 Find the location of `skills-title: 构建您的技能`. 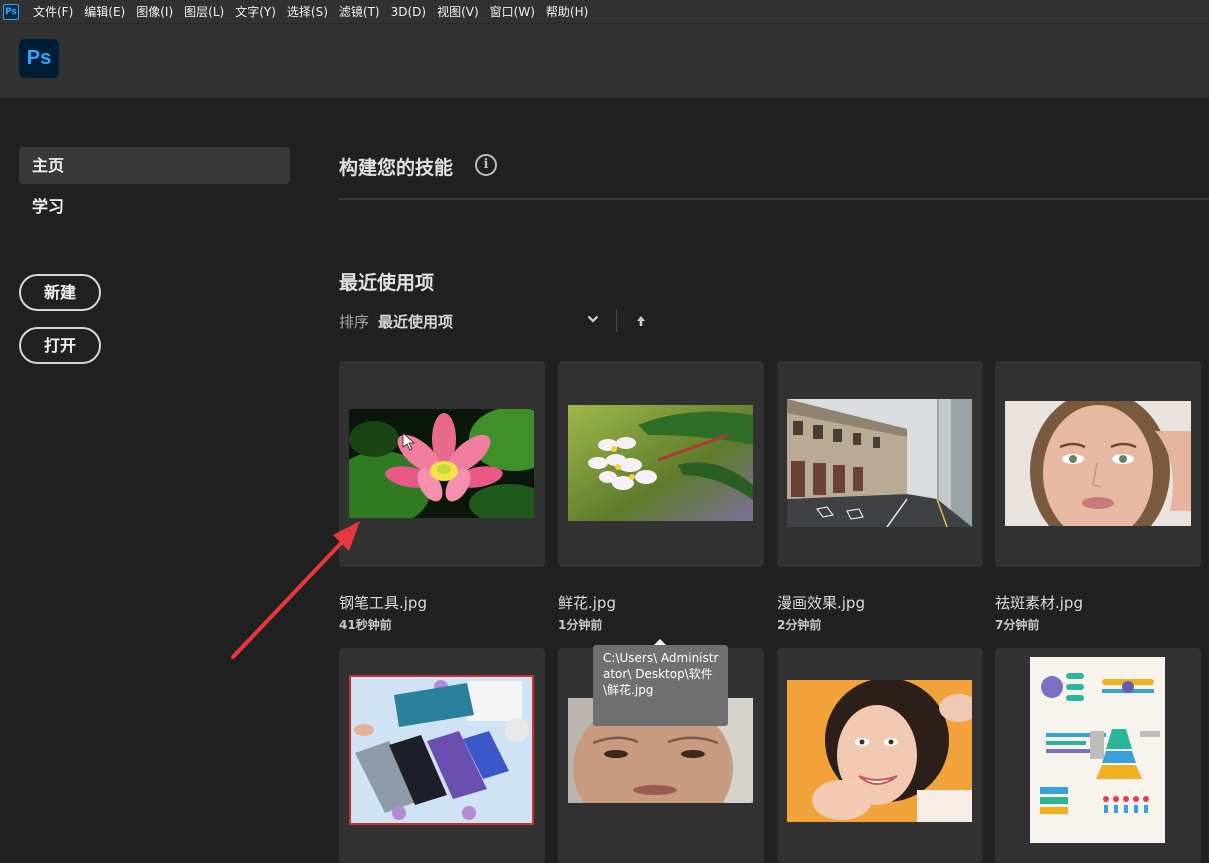

skills-title: 构建您的技能 is located at coordinates (396, 168).